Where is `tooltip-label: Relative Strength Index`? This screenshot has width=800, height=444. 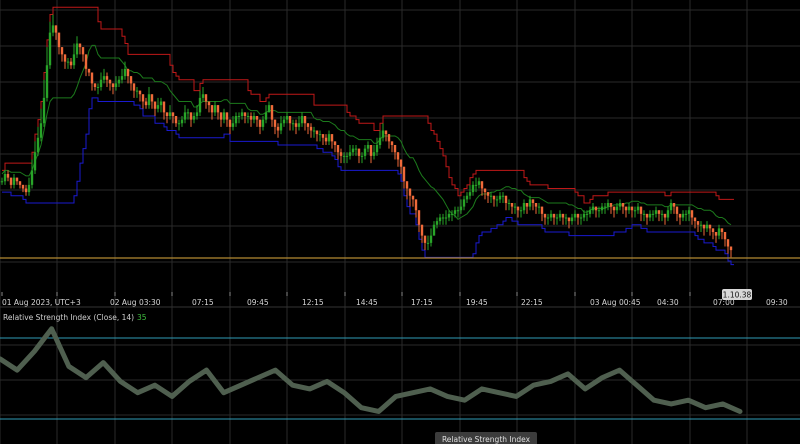
tooltip-label: Relative Strength Index is located at coordinates (486, 439).